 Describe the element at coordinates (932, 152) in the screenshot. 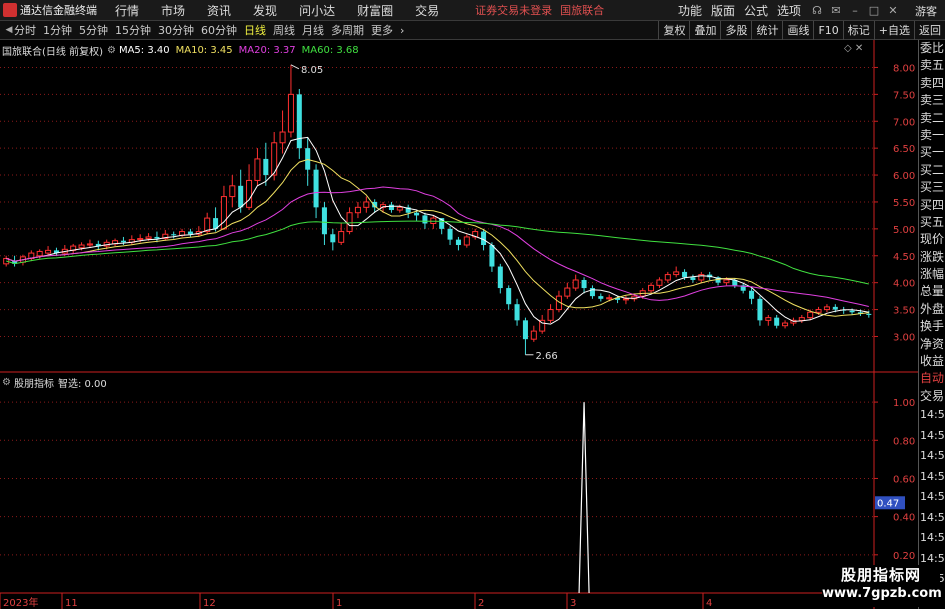

I see `quote-field: 买一` at that location.